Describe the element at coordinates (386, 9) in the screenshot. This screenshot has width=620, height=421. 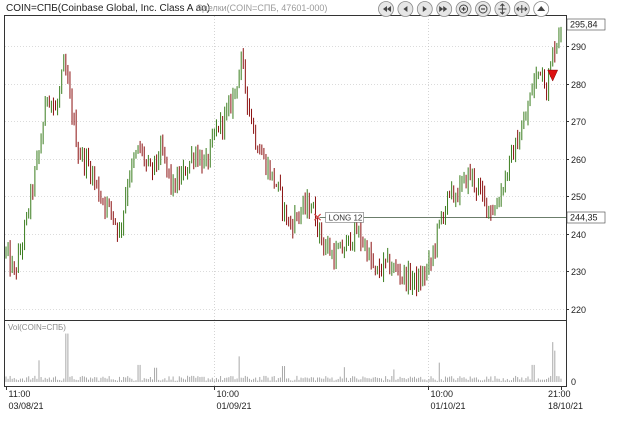
I see `scroll-first-button` at that location.